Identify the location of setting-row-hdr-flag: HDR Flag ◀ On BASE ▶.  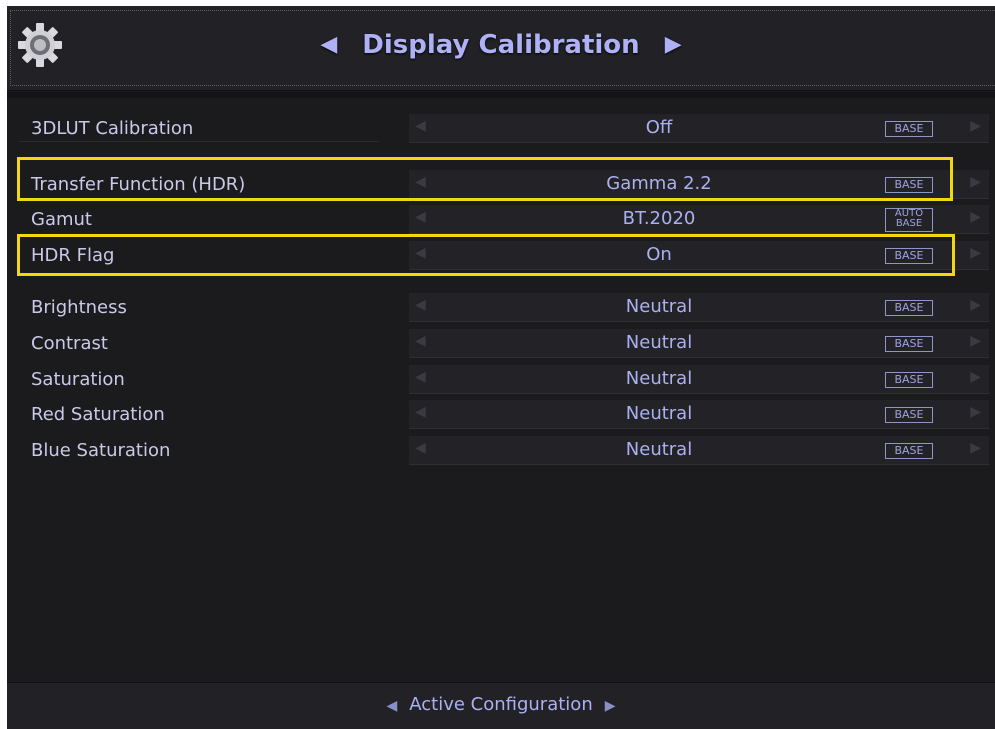
(504, 255).